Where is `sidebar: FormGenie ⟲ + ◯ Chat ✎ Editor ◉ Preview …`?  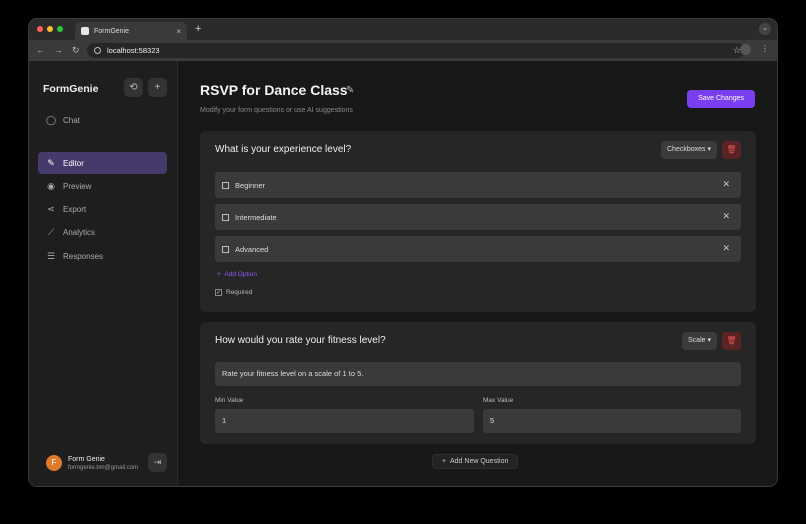
sidebar: FormGenie ⟲ + ◯ Chat ✎ Editor ◉ Preview … is located at coordinates (103, 273).